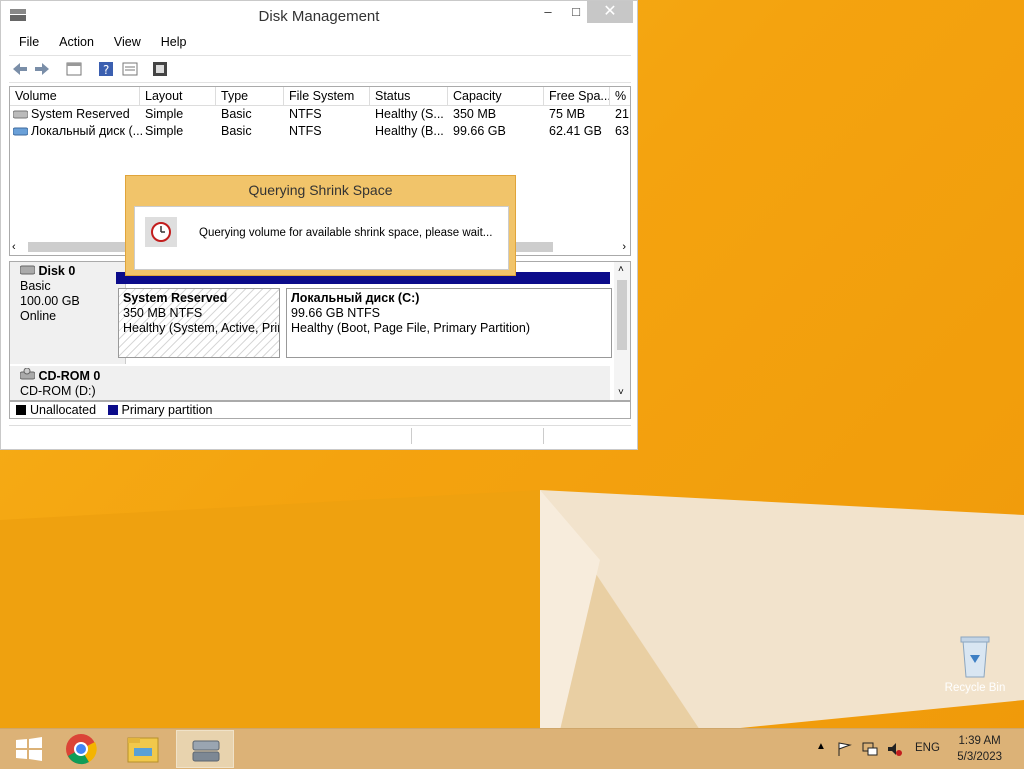 This screenshot has width=1024, height=772. I want to click on menu-bar: File Action View Help, so click(103, 43).